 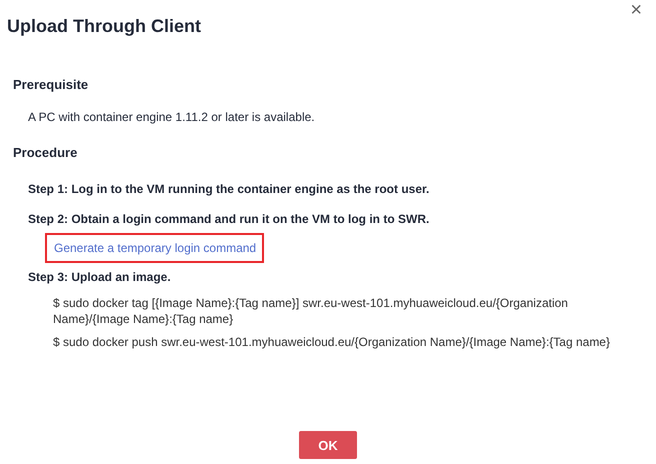 What do you see at coordinates (636, 10) in the screenshot?
I see `close-button: ×` at bounding box center [636, 10].